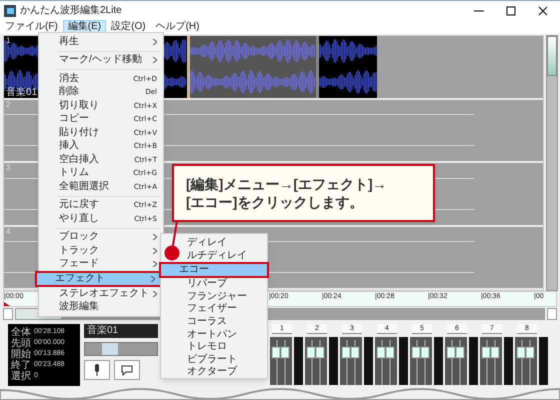 The image size is (560, 400). What do you see at coordinates (286, 193) in the screenshot?
I see `callout-text: [編集]メニュー→[エフェクト]→ [エコー]をクリックします。` at bounding box center [286, 193].